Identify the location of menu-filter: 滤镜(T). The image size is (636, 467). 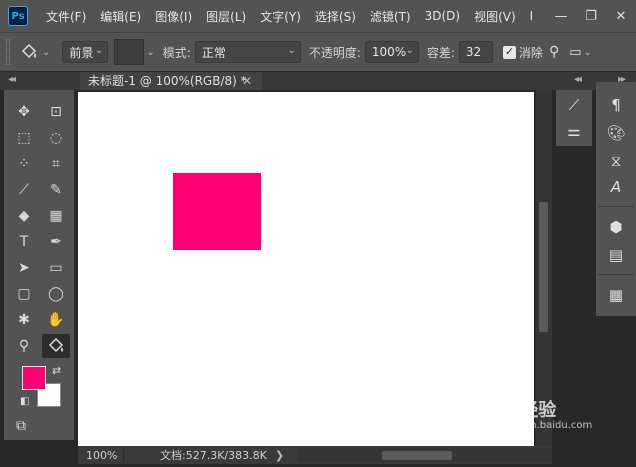
(390, 16).